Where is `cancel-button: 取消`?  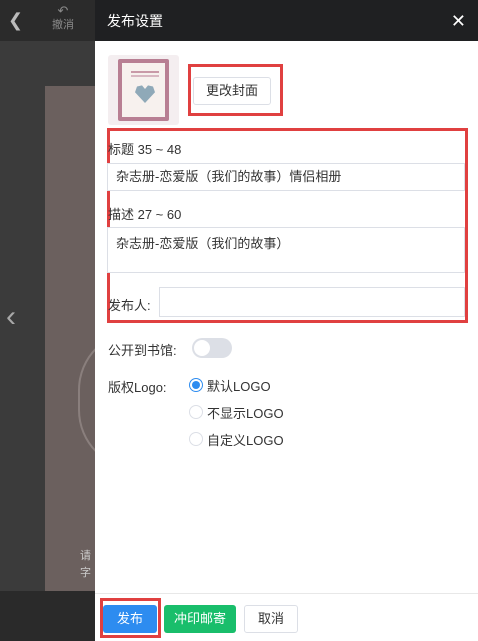
cancel-button: 取消 is located at coordinates (271, 619).